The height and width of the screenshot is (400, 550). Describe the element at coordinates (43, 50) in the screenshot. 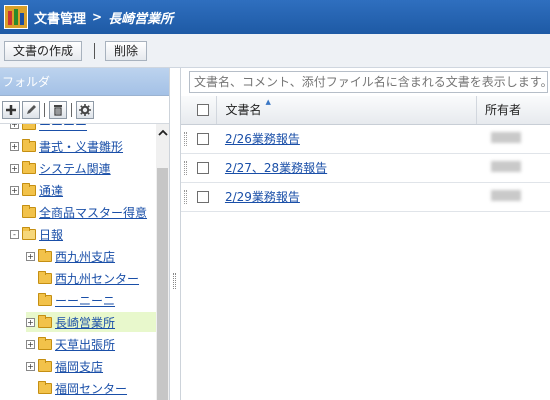

I see `create-document-button: 文書の作成` at that location.